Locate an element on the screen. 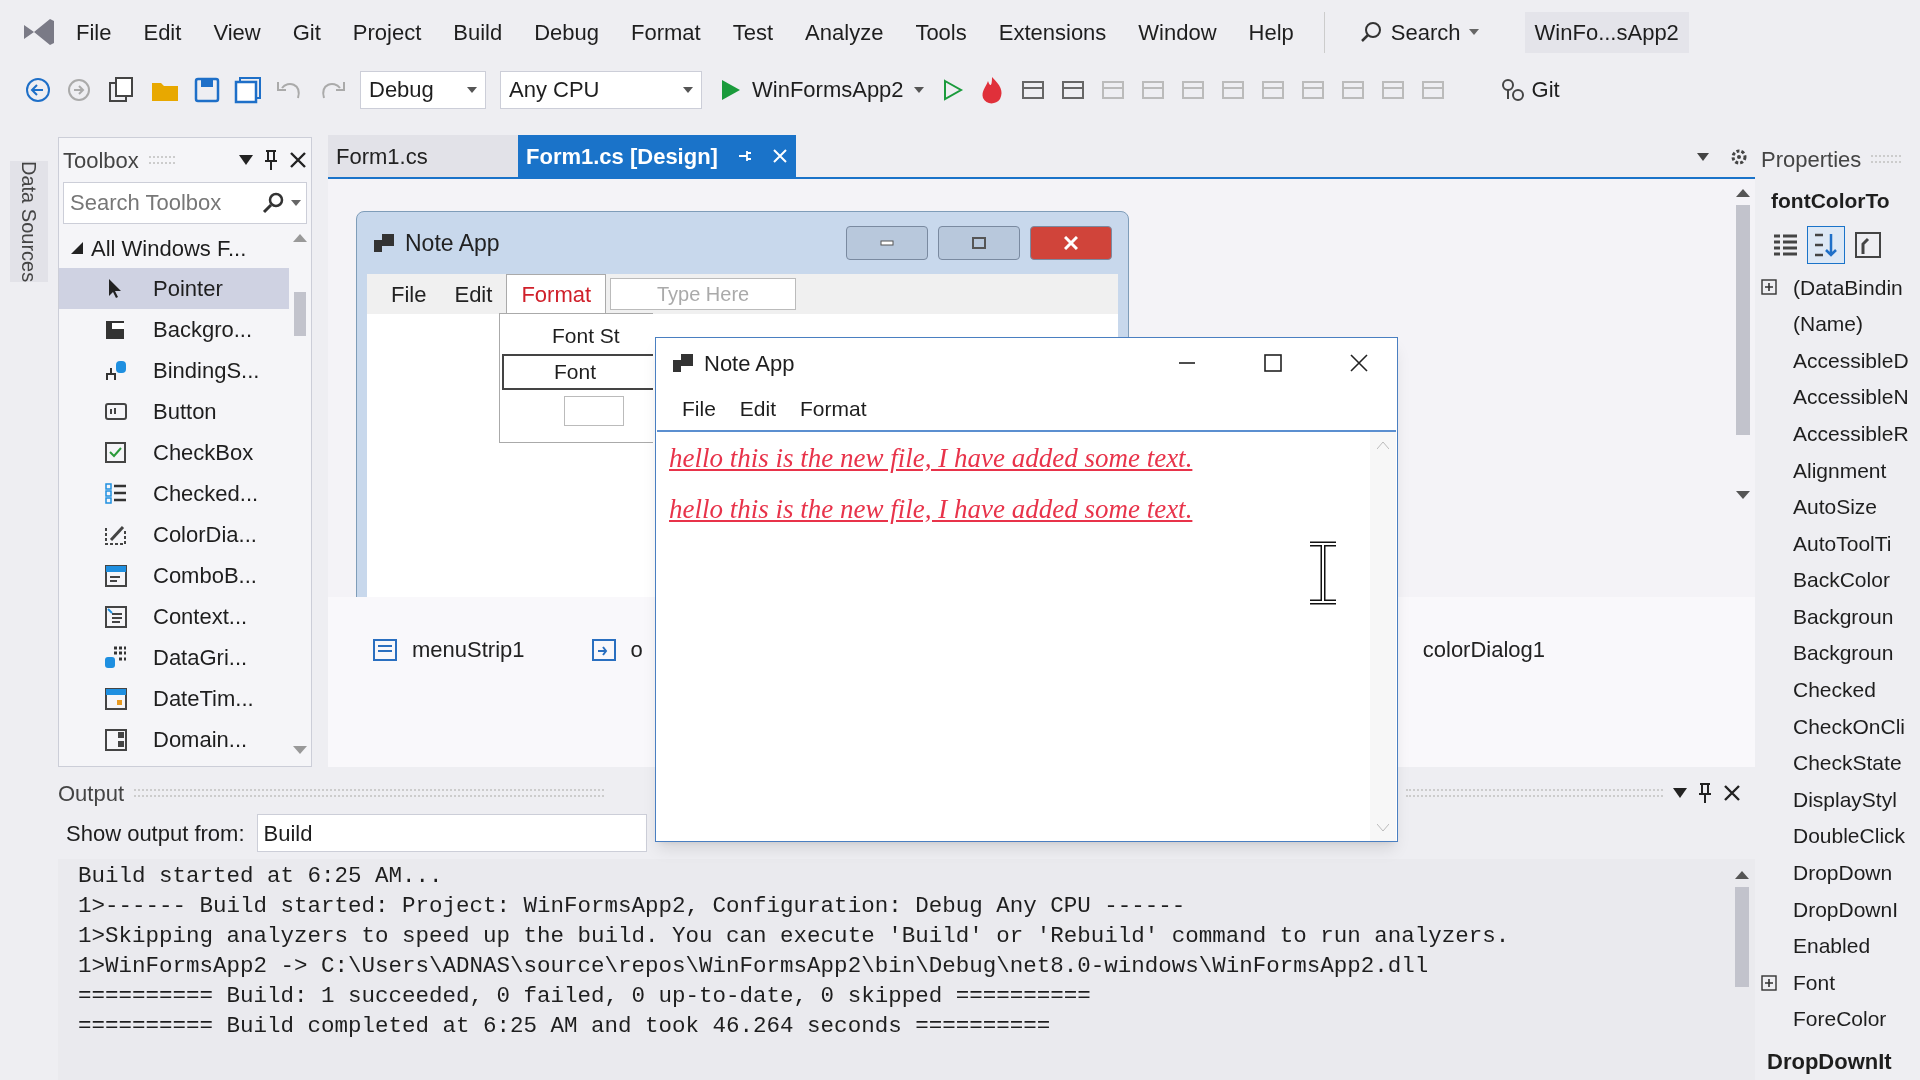 The image size is (1920, 1080). property-name: DoubleClick is located at coordinates (1844, 836).